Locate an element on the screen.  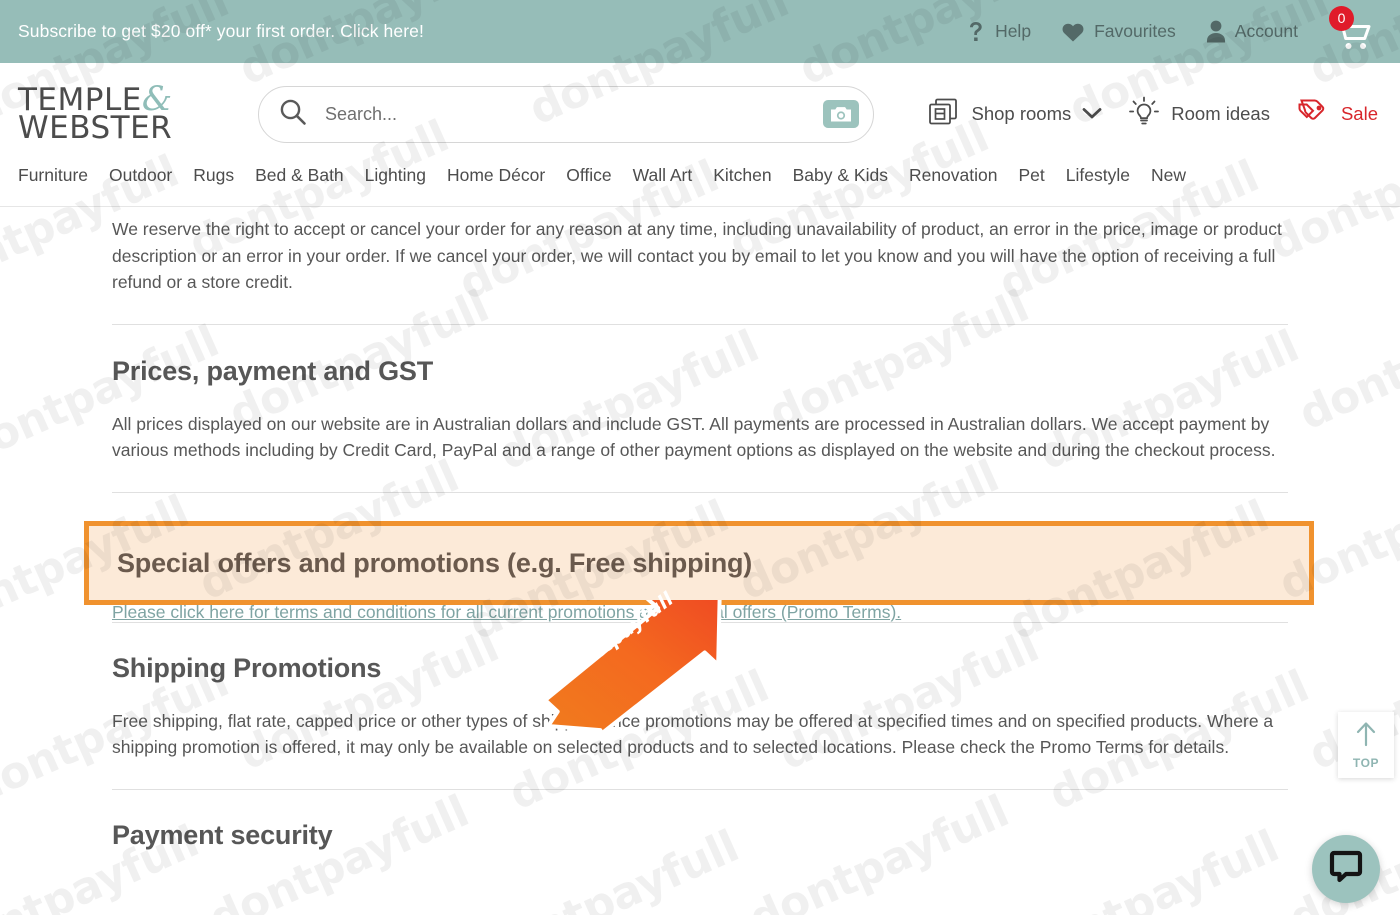
nav-item-rugs: Rugs is located at coordinates (213, 175).